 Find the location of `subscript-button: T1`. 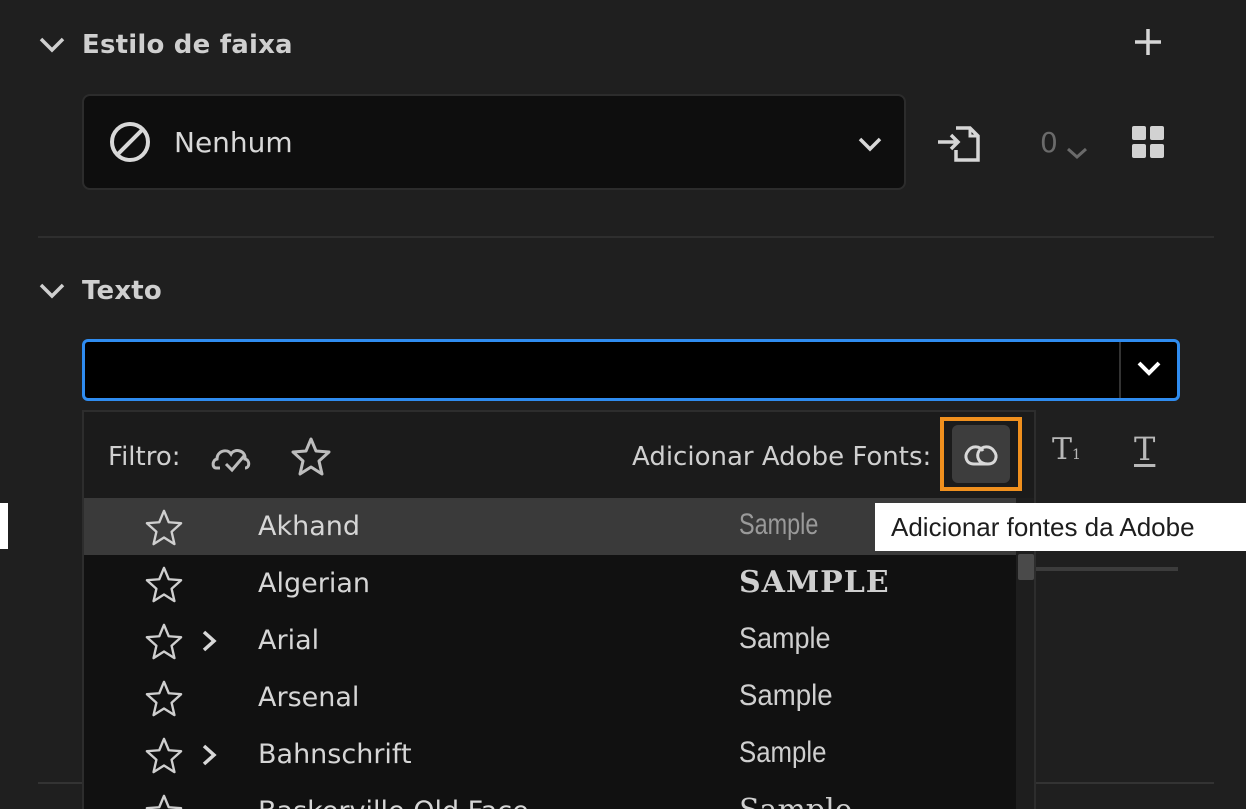

subscript-button: T1 is located at coordinates (1066, 449).